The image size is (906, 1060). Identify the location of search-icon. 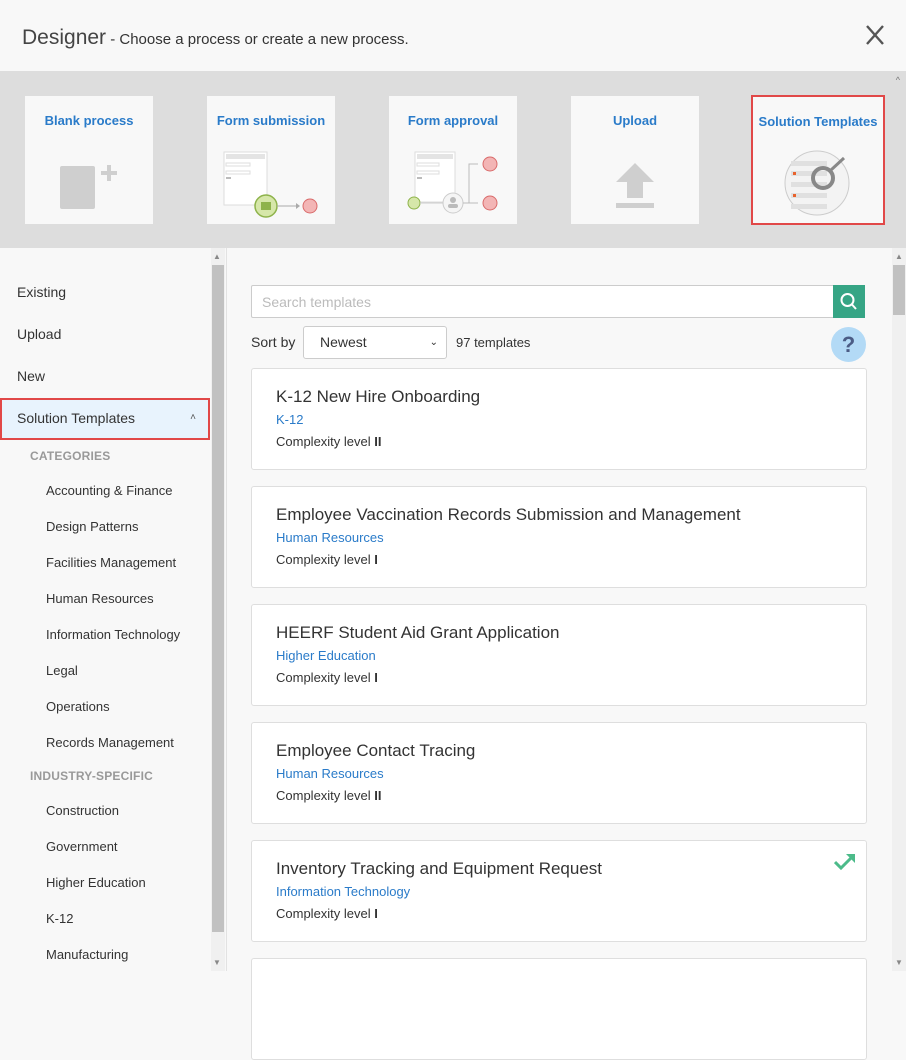
(848, 301).